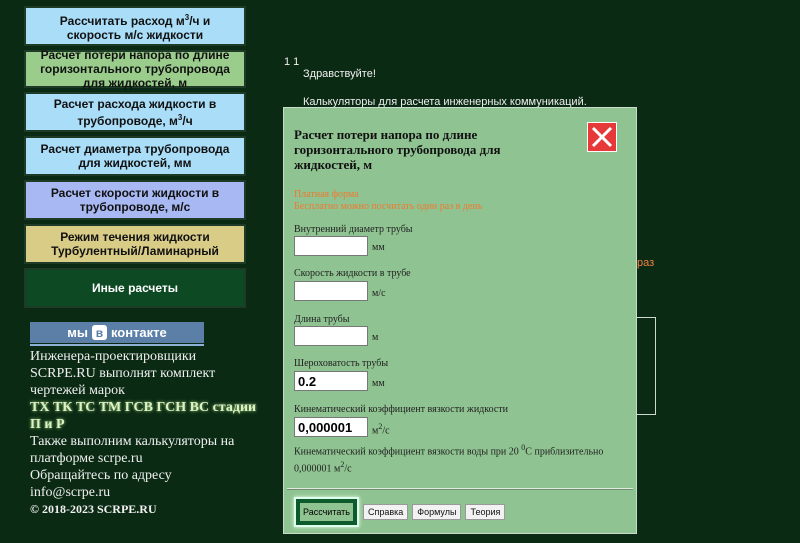 Image resolution: width=800 pixels, height=543 pixels. What do you see at coordinates (117, 345) in the screenshot?
I see `vk-underline` at bounding box center [117, 345].